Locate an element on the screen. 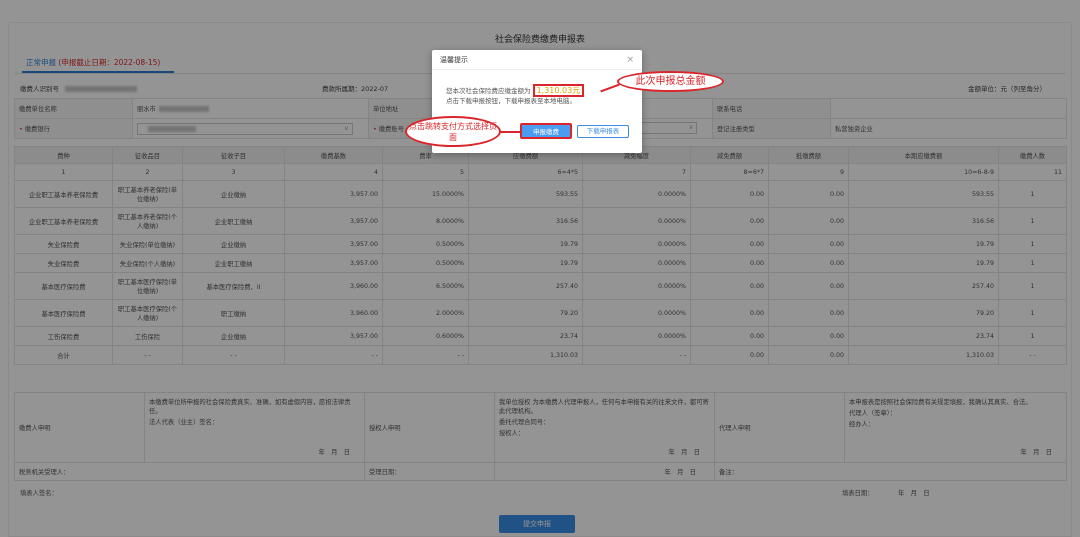  download-form-button: 下载申报表 is located at coordinates (603, 131).